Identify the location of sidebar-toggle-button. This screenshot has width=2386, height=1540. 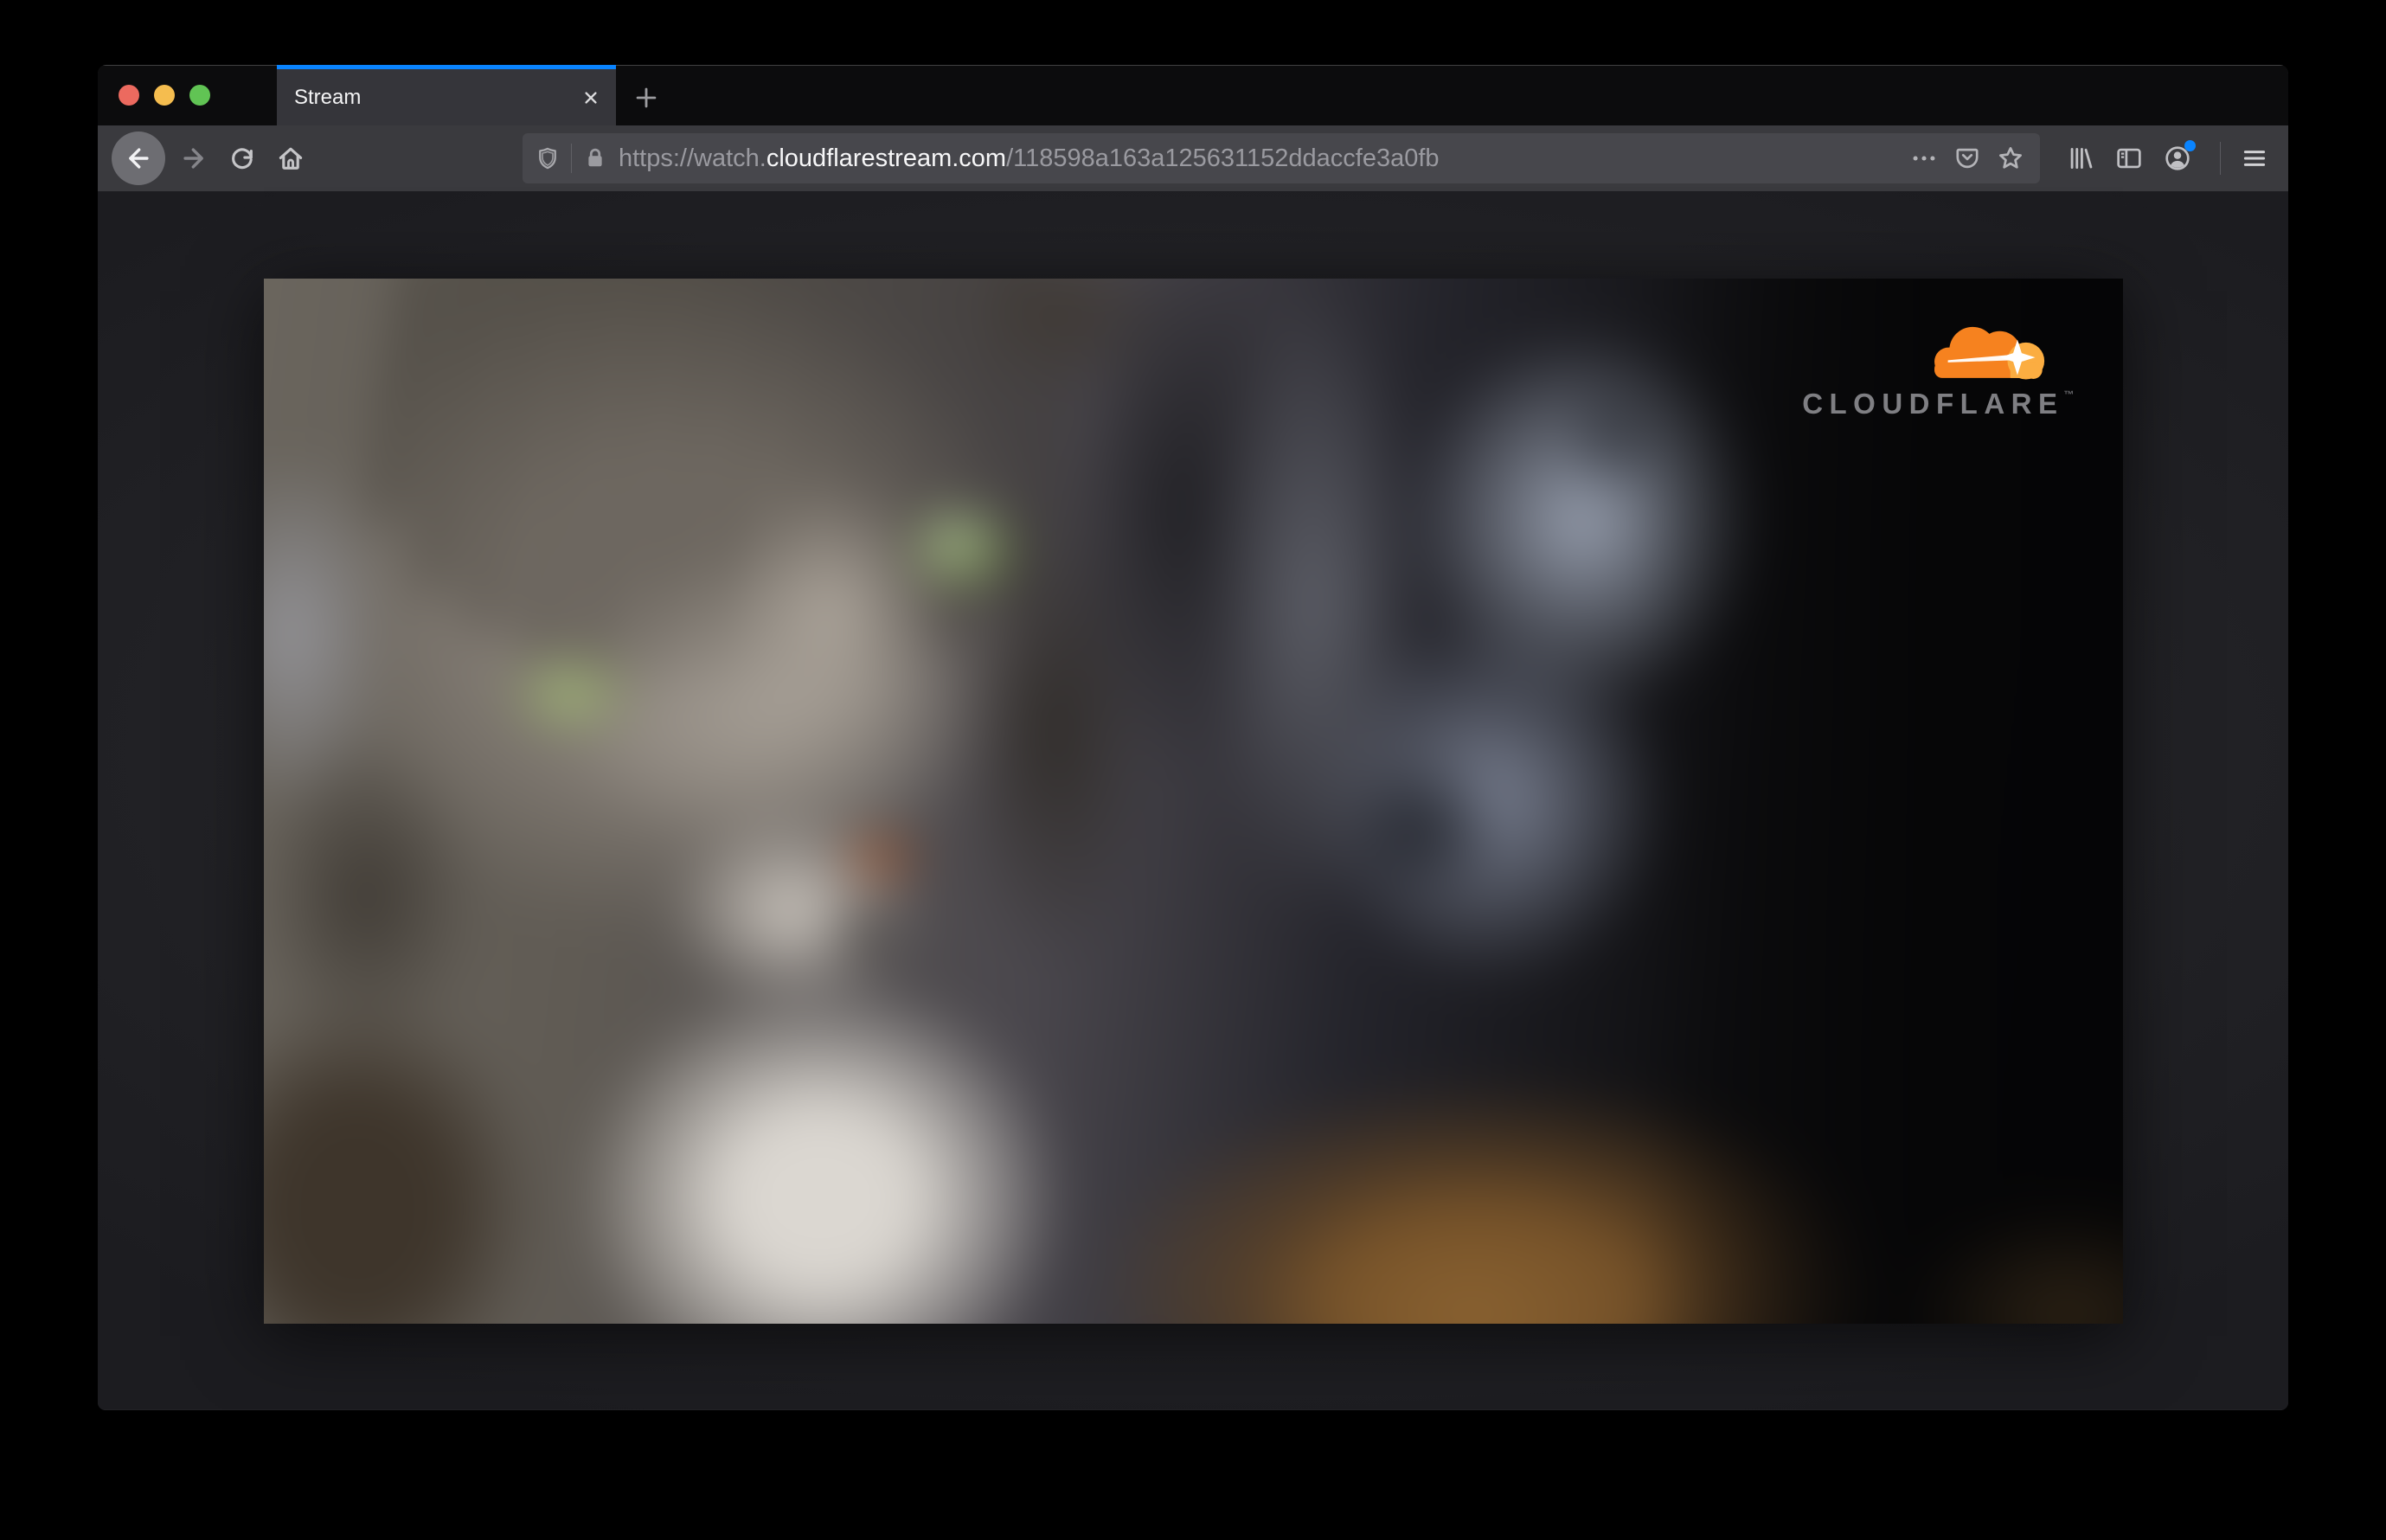
(2129, 158).